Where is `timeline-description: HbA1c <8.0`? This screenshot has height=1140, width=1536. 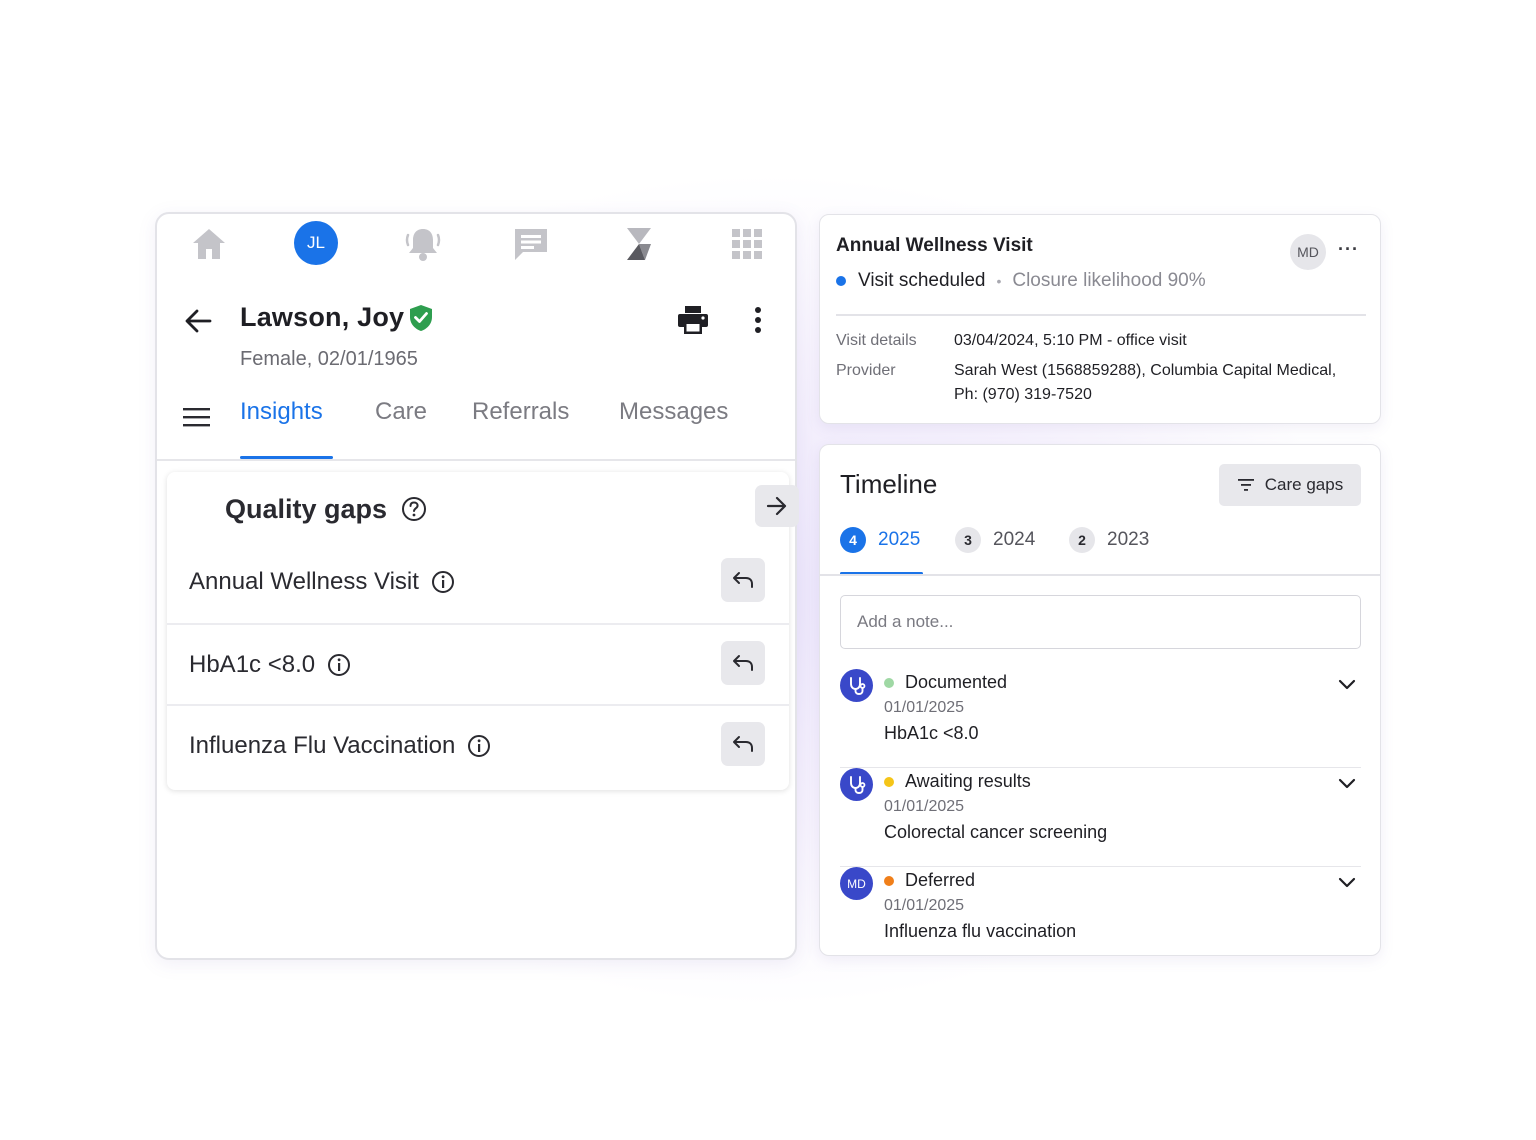 timeline-description: HbA1c <8.0 is located at coordinates (931, 733).